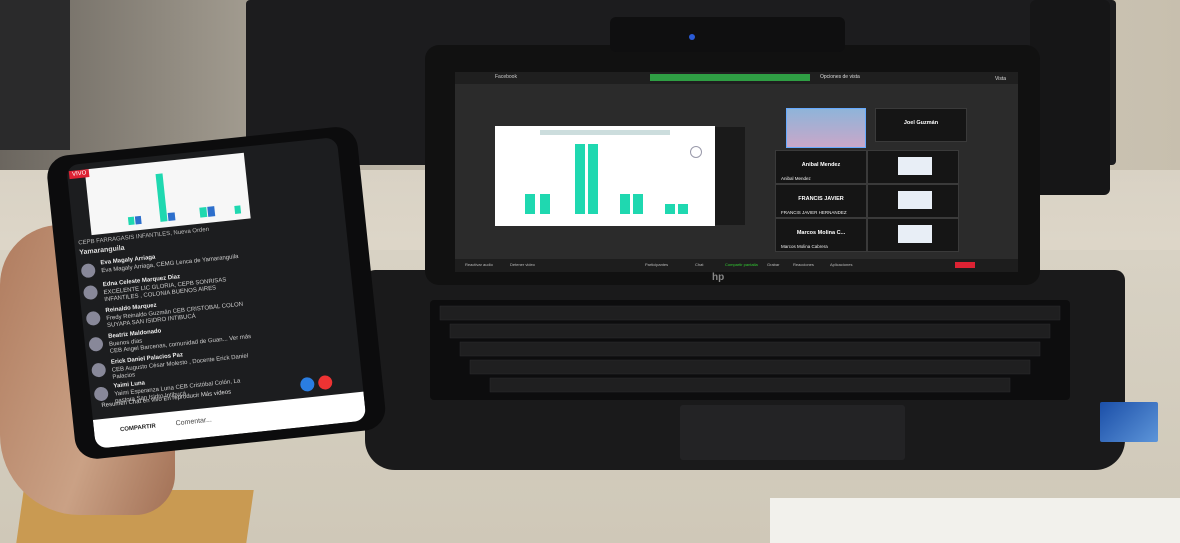 The height and width of the screenshot is (543, 1180). Describe the element at coordinates (730, 77) in the screenshot. I see `live-banner` at that location.